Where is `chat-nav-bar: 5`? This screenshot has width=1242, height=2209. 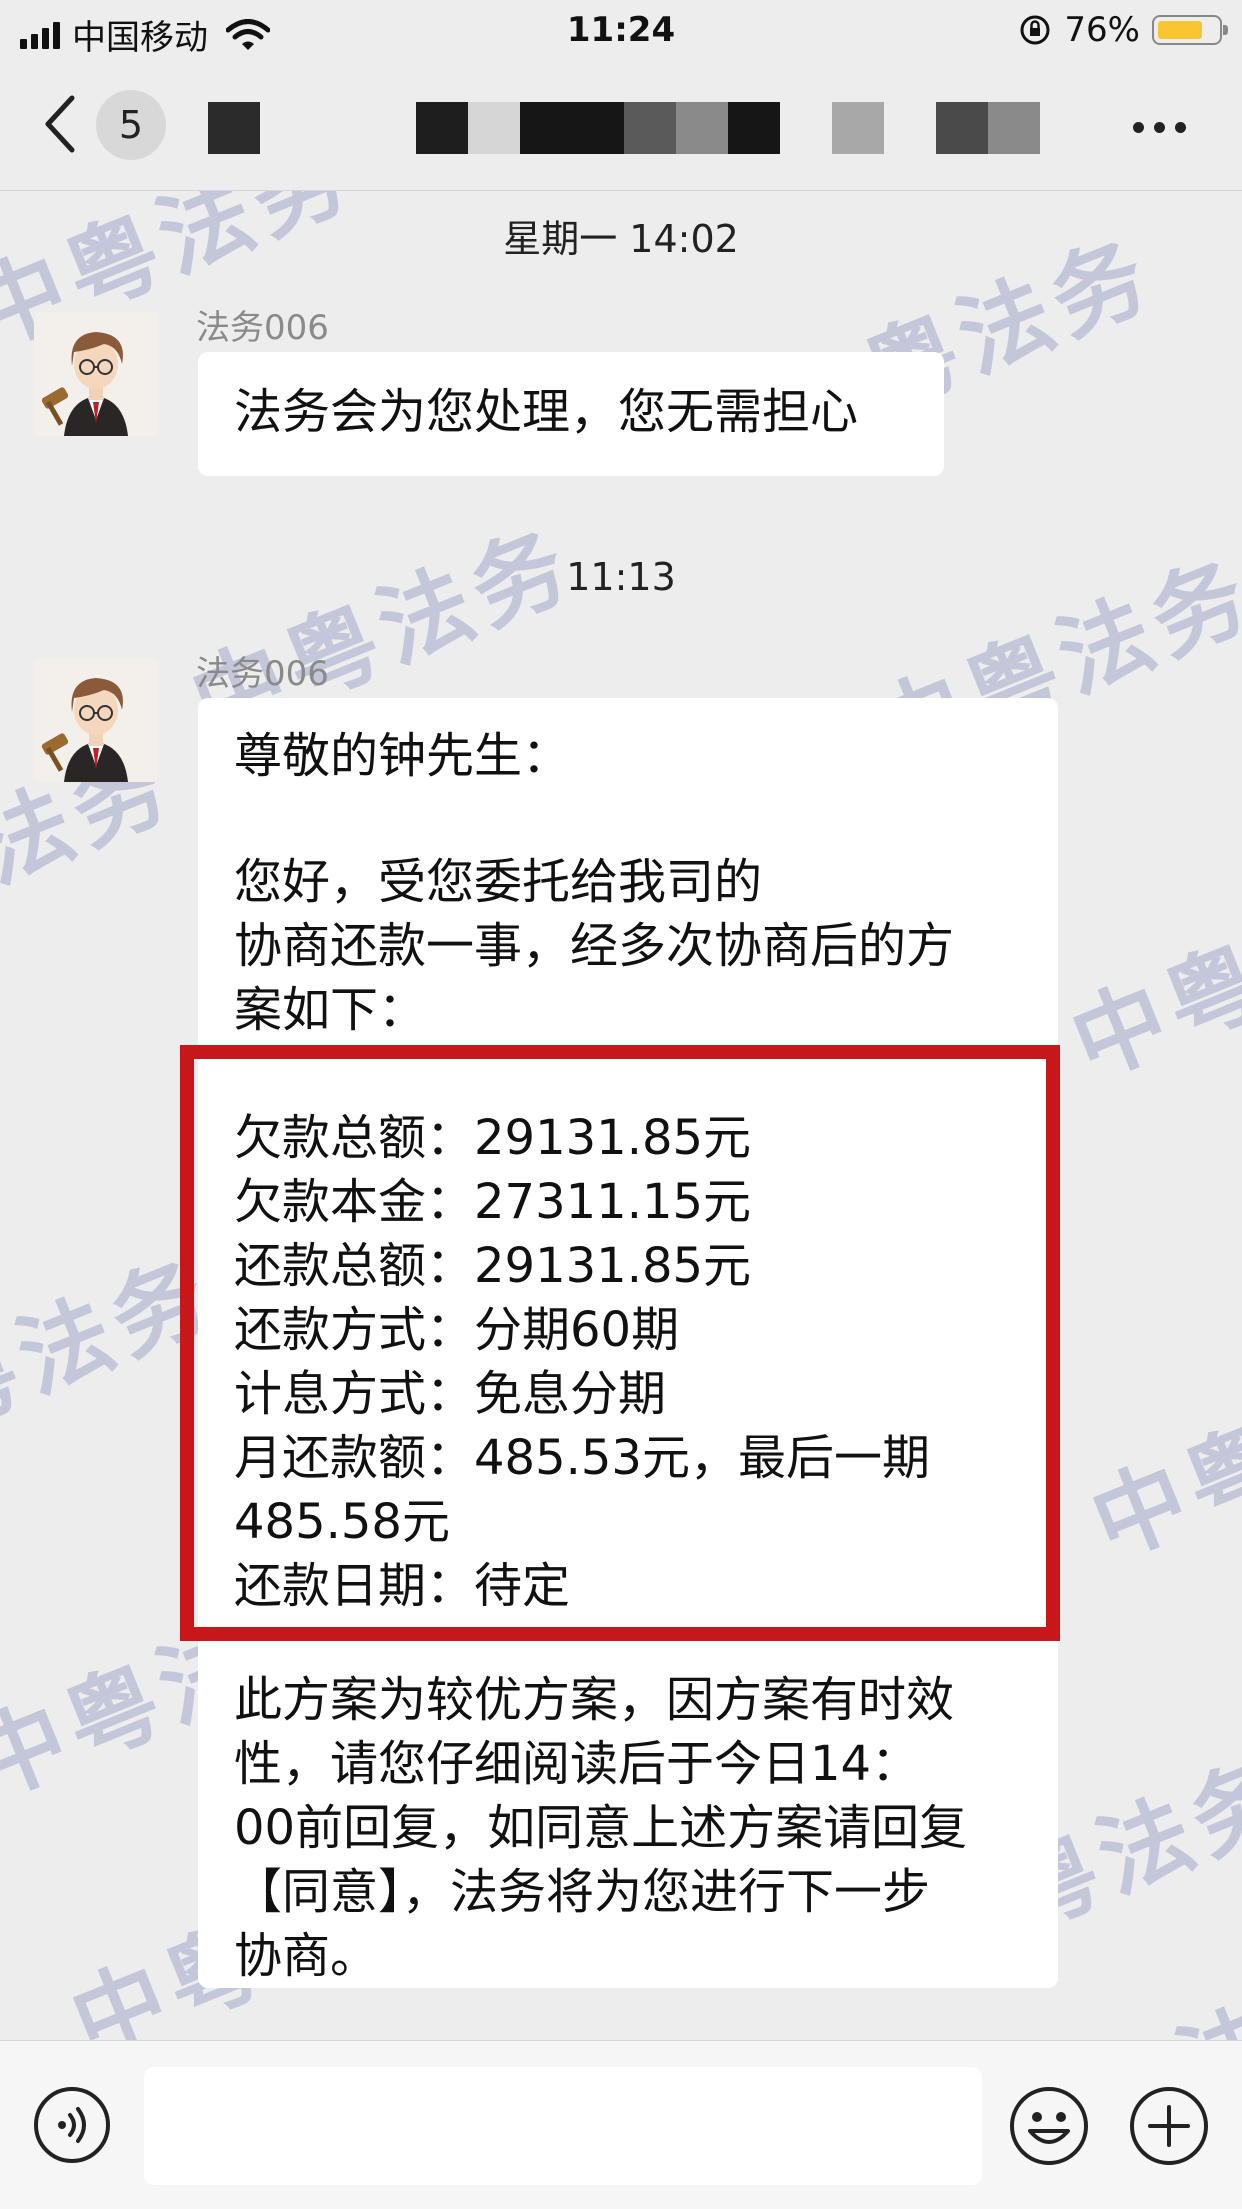
chat-nav-bar: 5 is located at coordinates (621, 126).